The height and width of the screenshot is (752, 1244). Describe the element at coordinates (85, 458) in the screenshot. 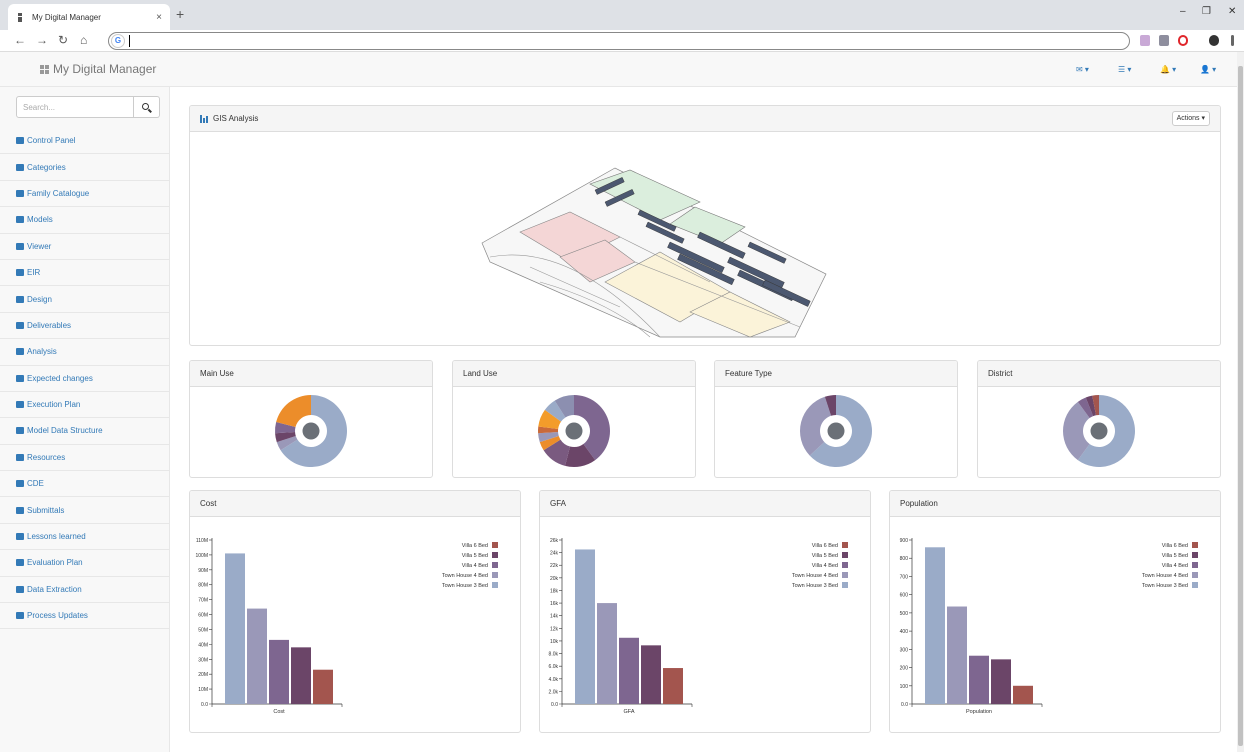

I see `sidebar-item-resources: Resources` at that location.